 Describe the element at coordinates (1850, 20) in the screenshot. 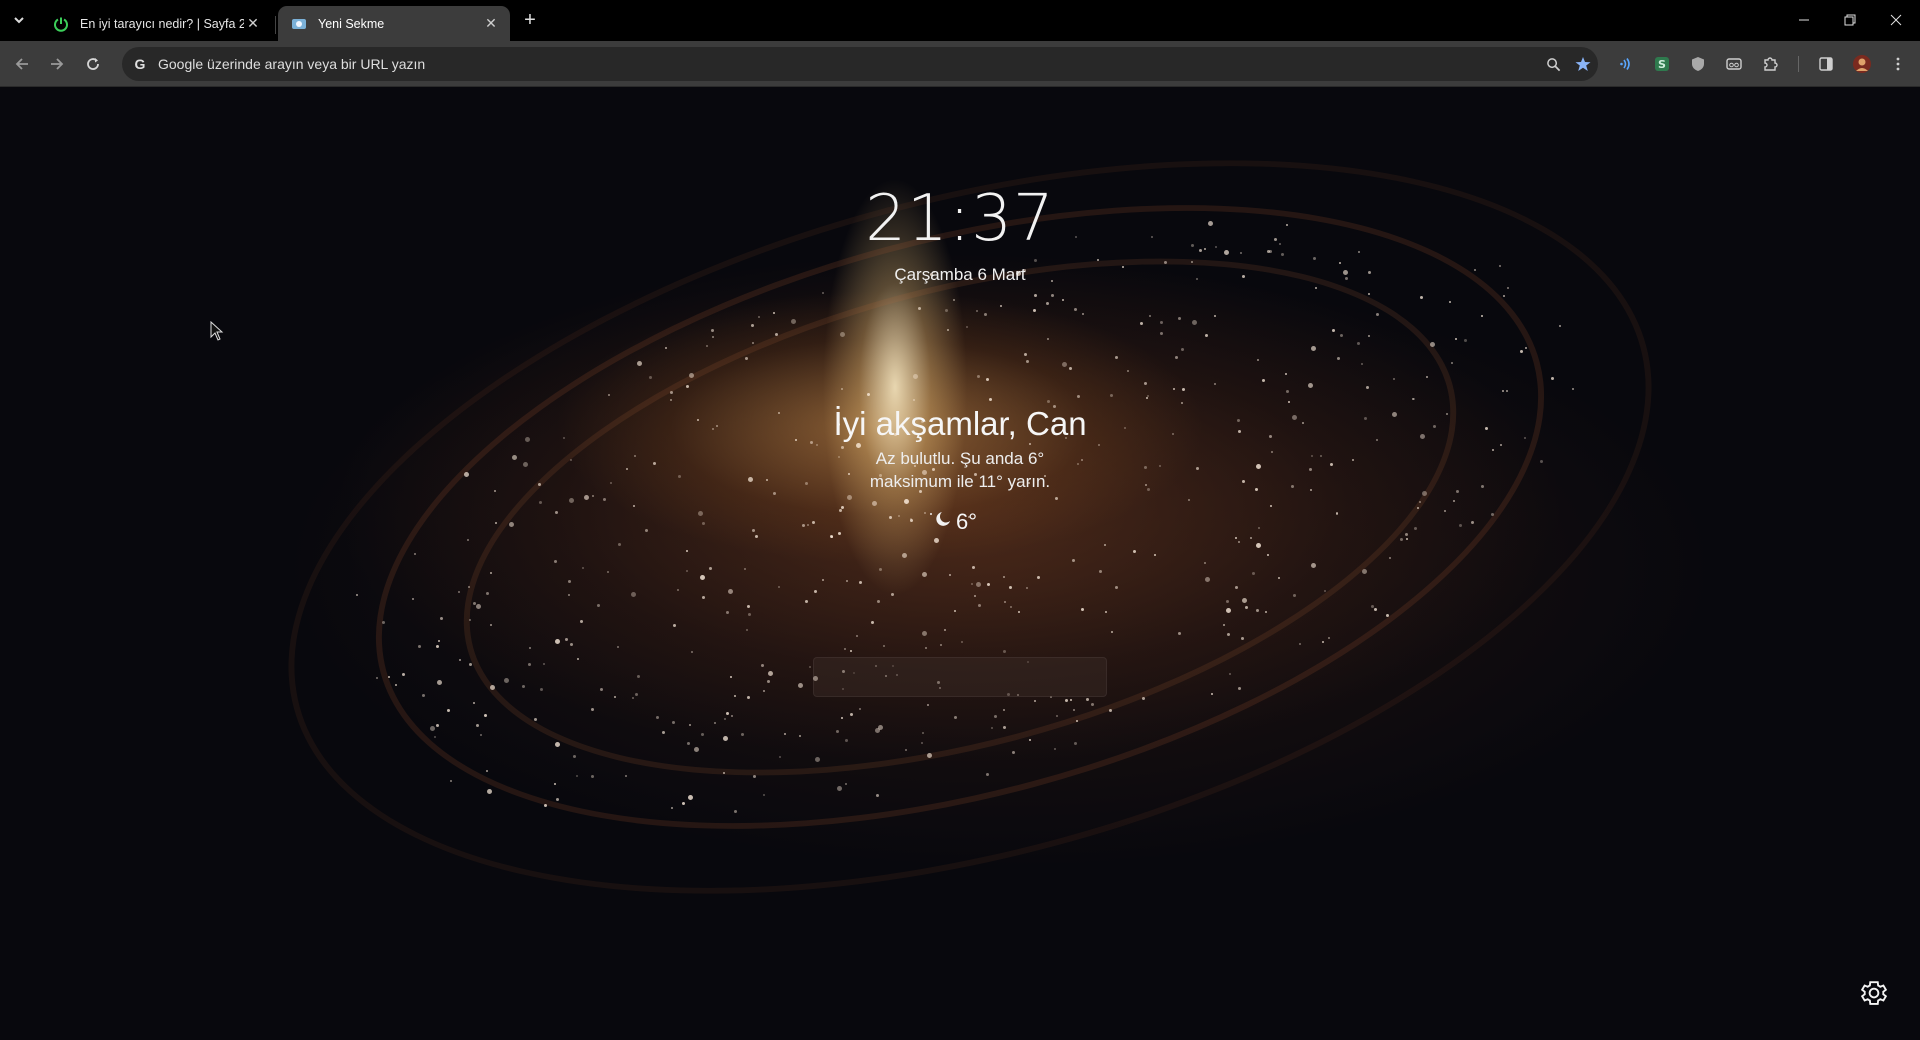

I see `restore-button` at that location.